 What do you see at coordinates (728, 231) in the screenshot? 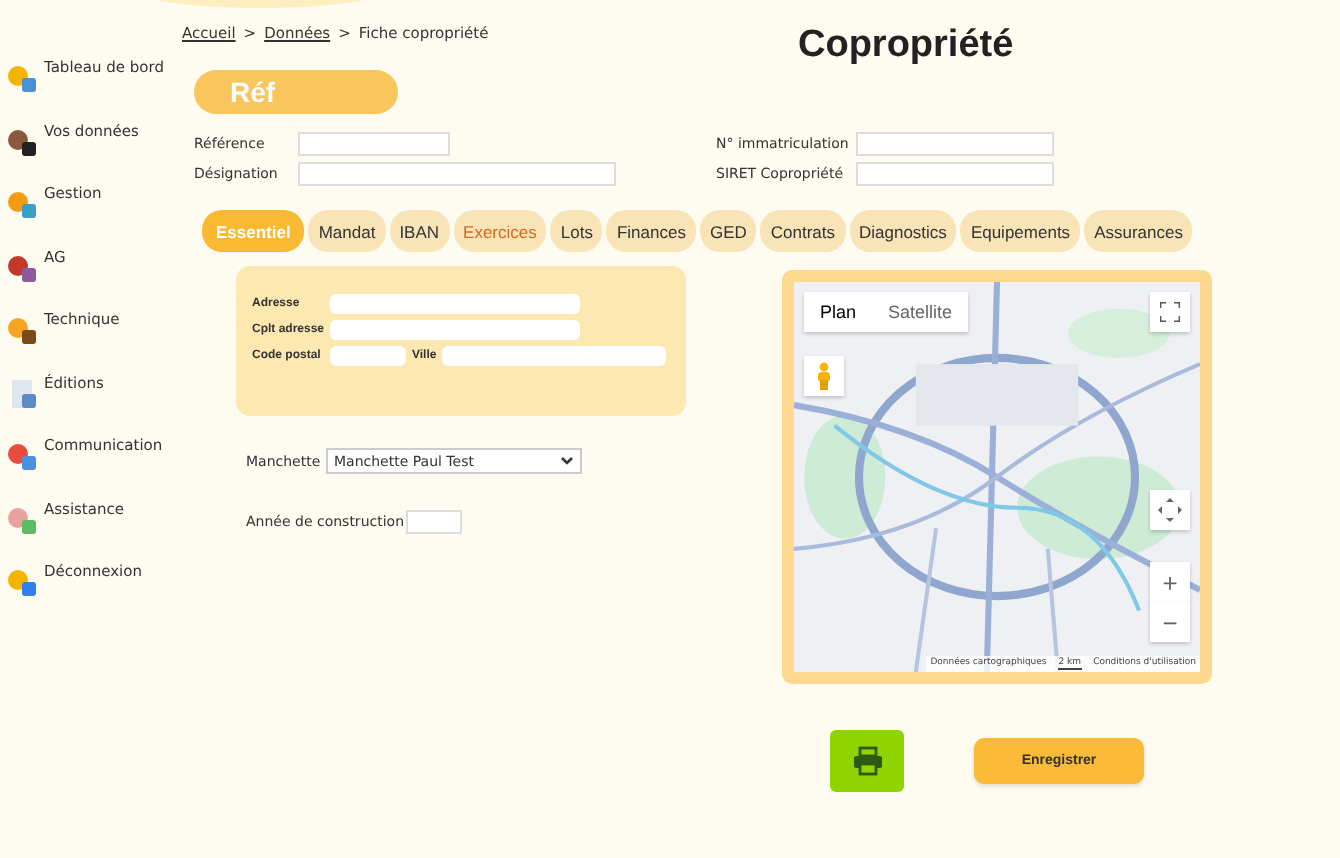
I see `tab: GED` at bounding box center [728, 231].